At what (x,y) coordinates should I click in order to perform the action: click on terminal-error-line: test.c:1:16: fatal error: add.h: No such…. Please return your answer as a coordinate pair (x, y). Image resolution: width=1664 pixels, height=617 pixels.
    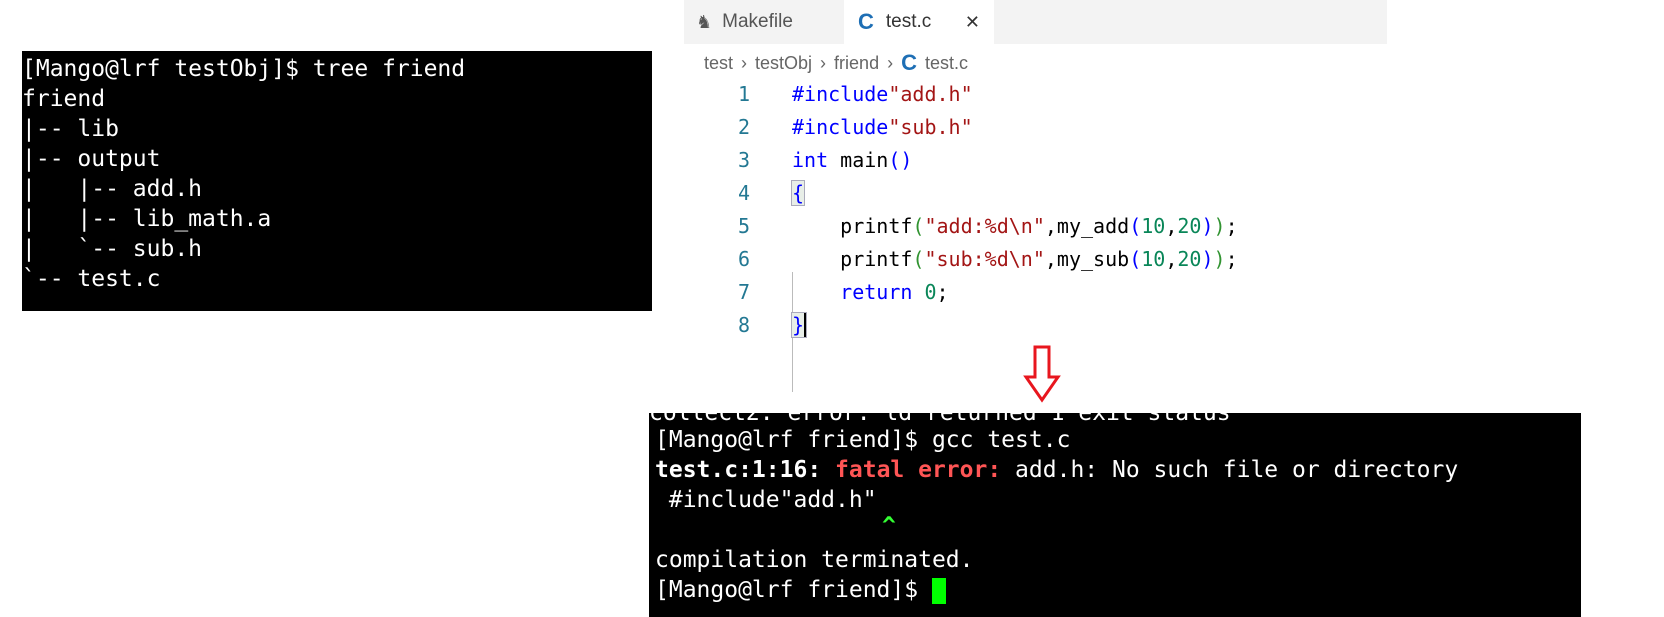
    Looking at the image, I should click on (1056, 470).